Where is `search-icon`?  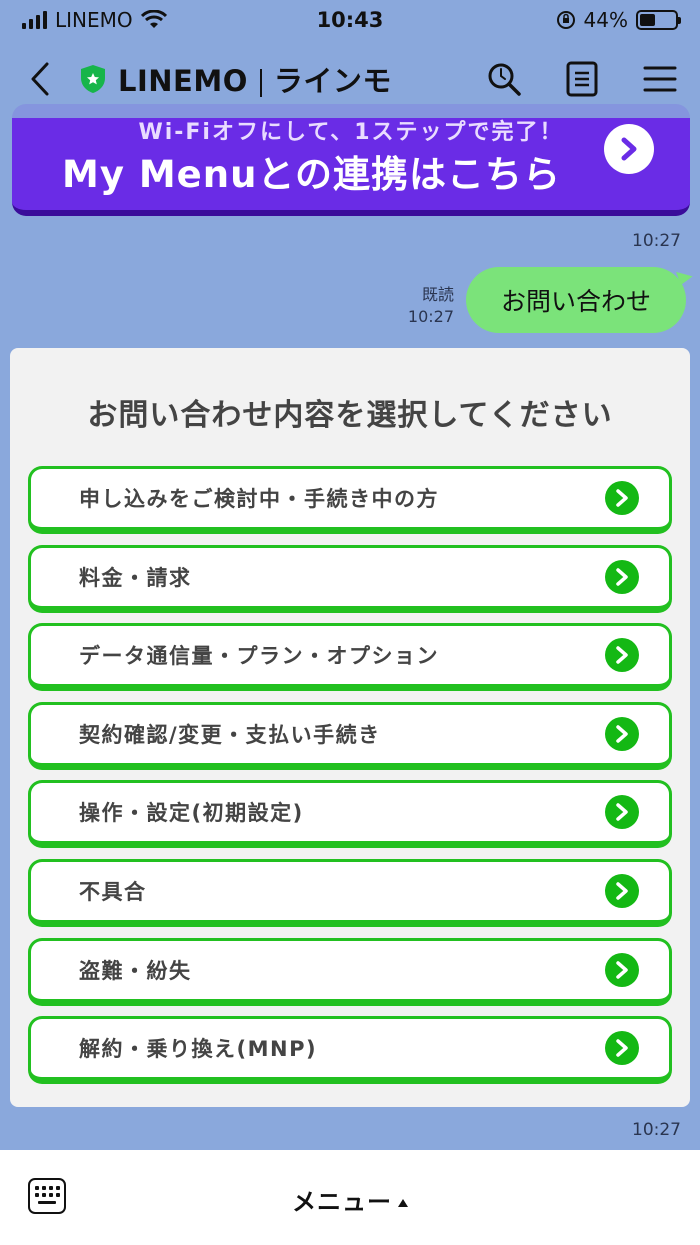 search-icon is located at coordinates (504, 79).